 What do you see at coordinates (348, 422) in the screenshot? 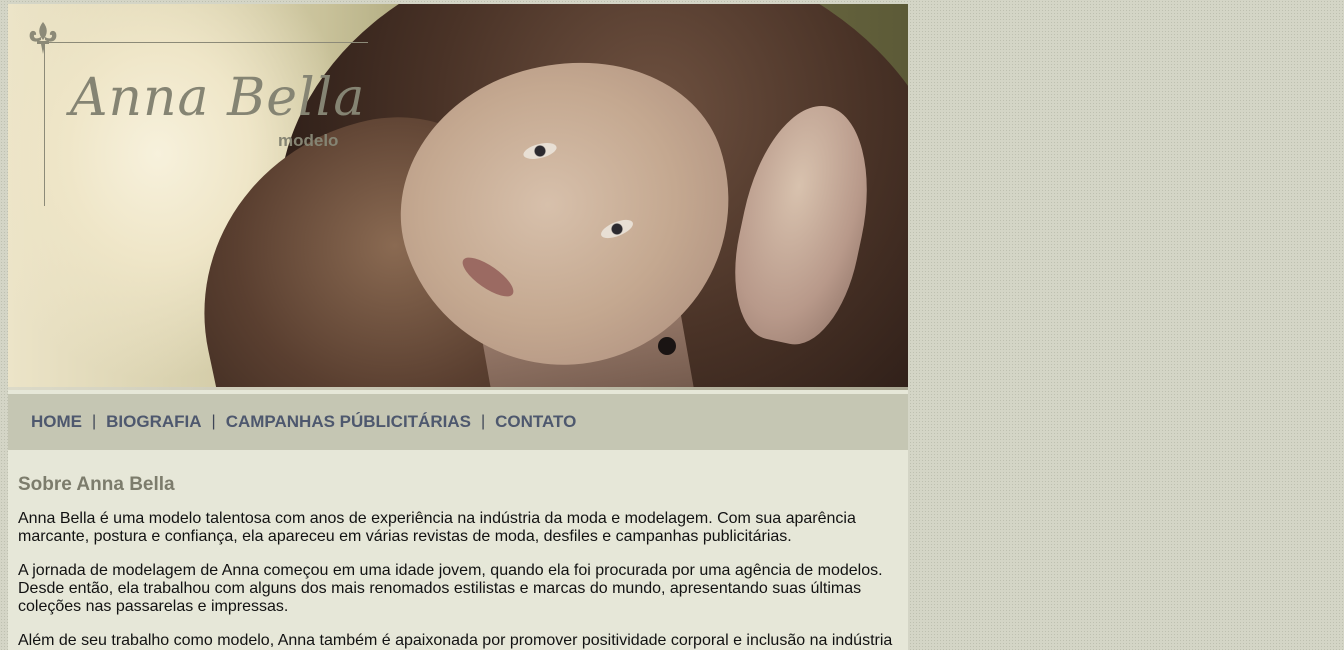
I see `nav-link-campanhas: CAMPANHAS PÚBLICITÁRIAS` at bounding box center [348, 422].